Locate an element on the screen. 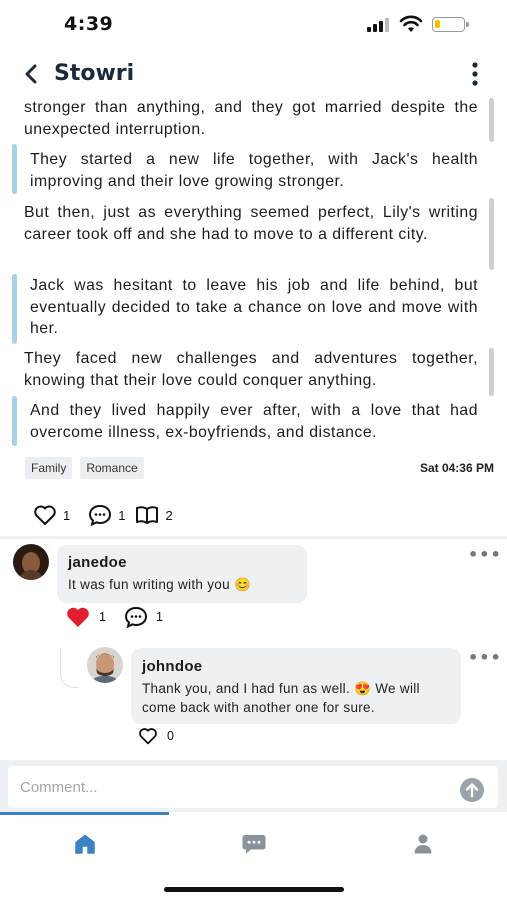  status-time: 4:39 is located at coordinates (89, 24).